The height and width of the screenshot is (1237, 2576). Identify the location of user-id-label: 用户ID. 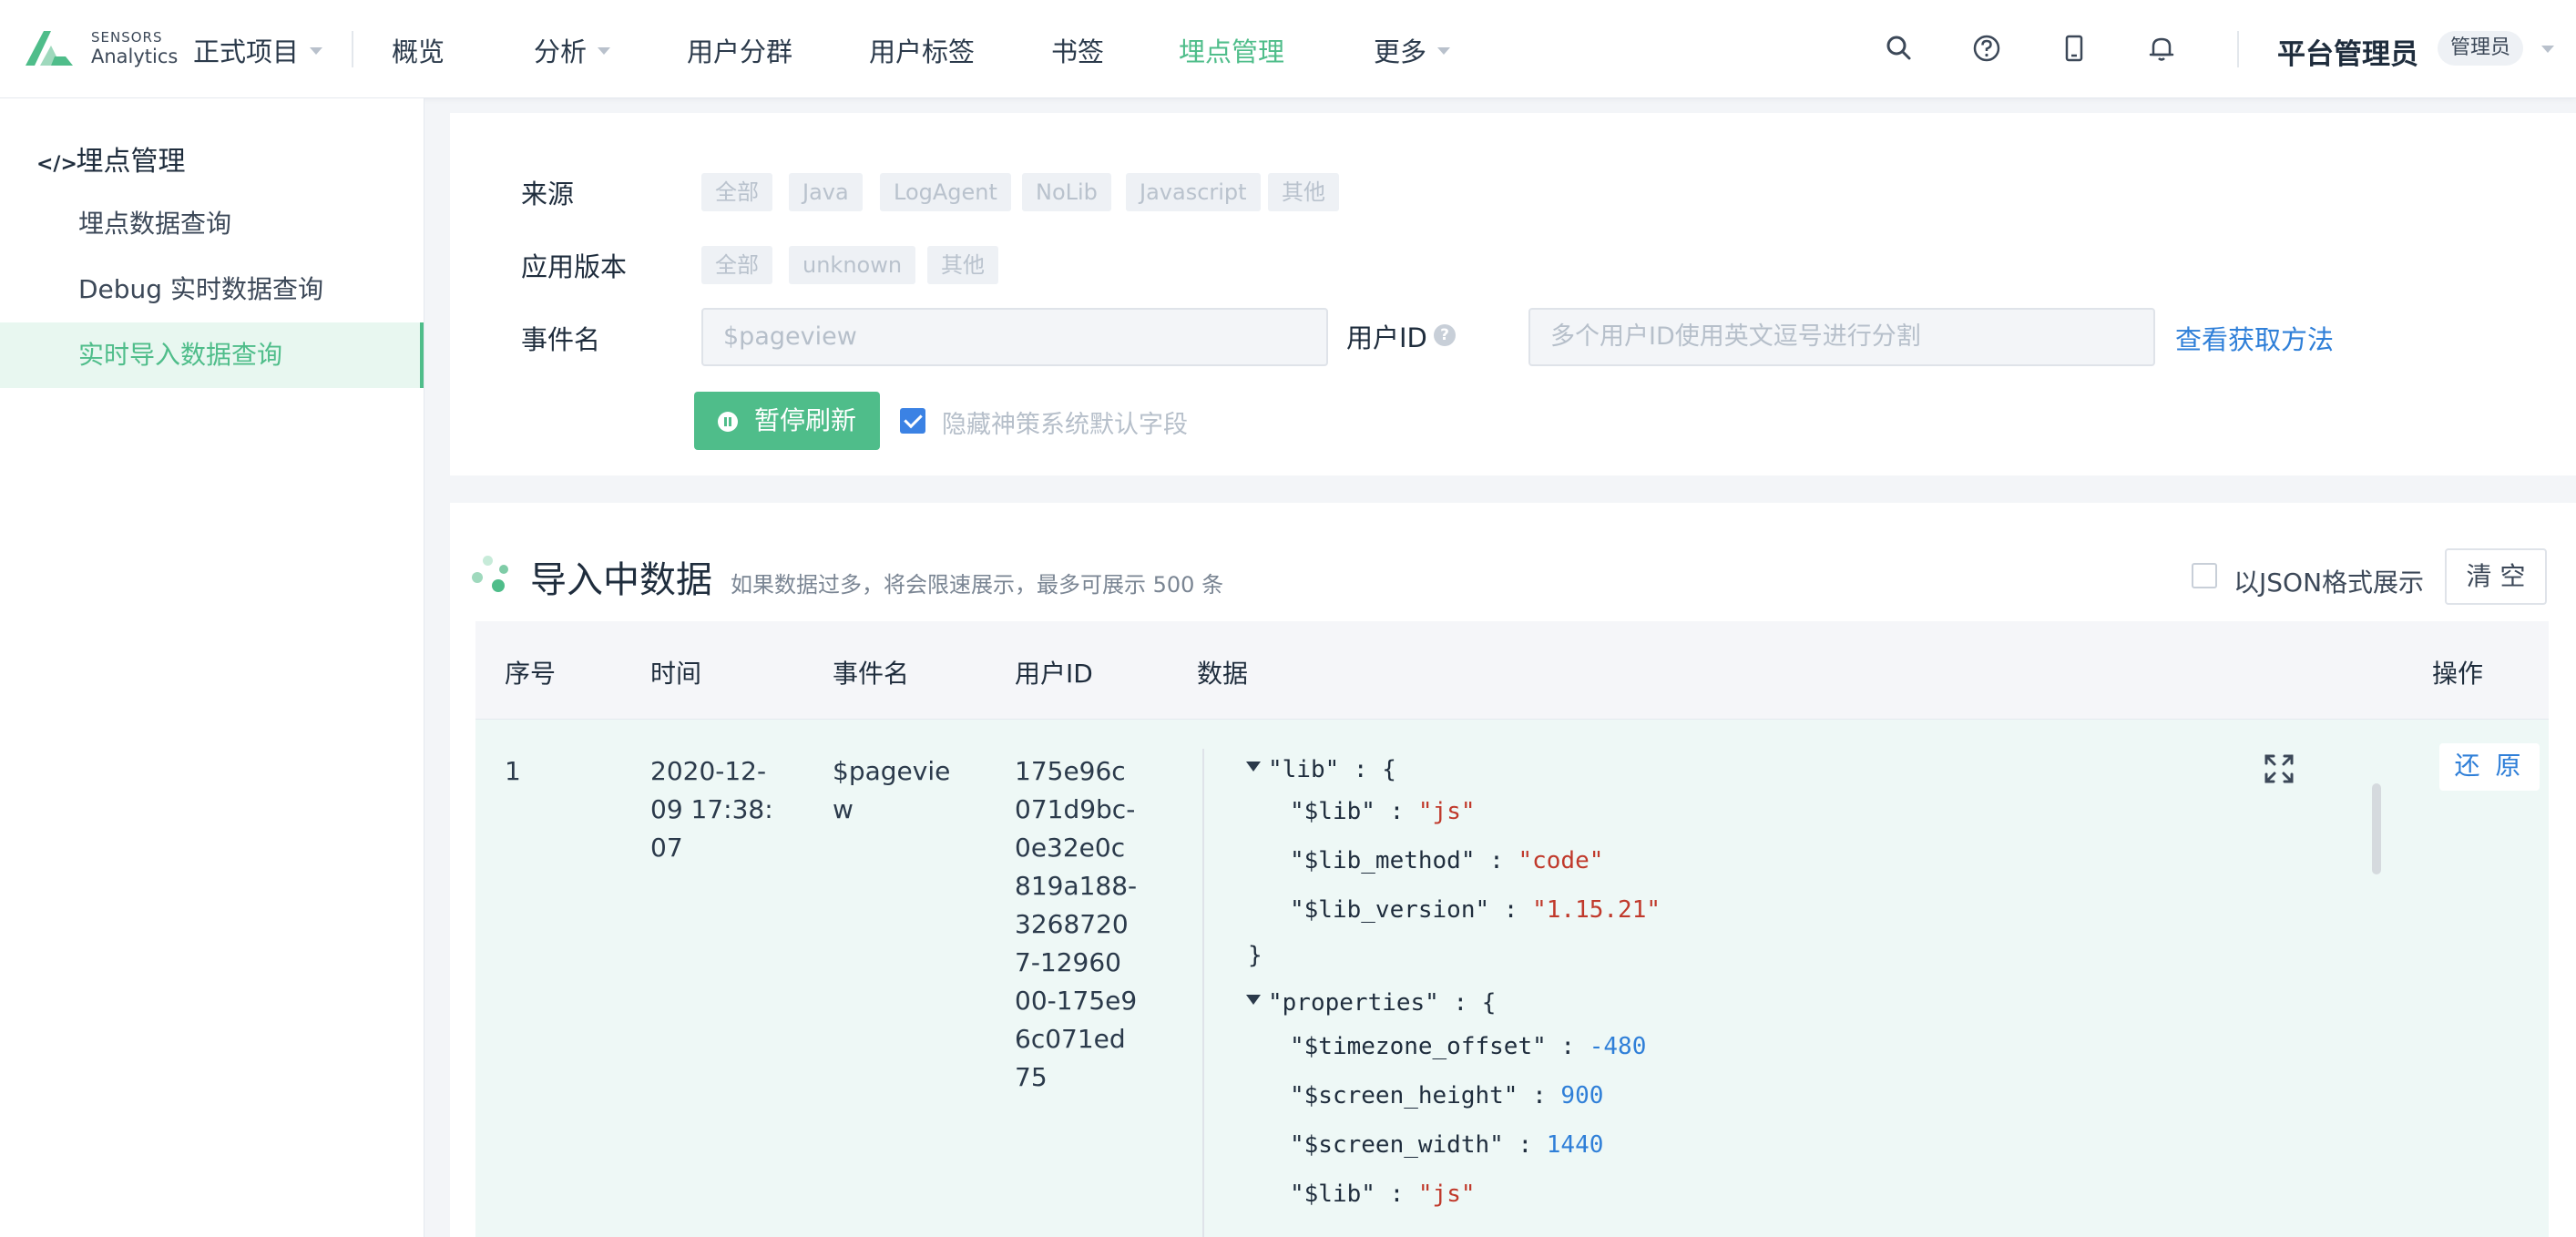
(1387, 338).